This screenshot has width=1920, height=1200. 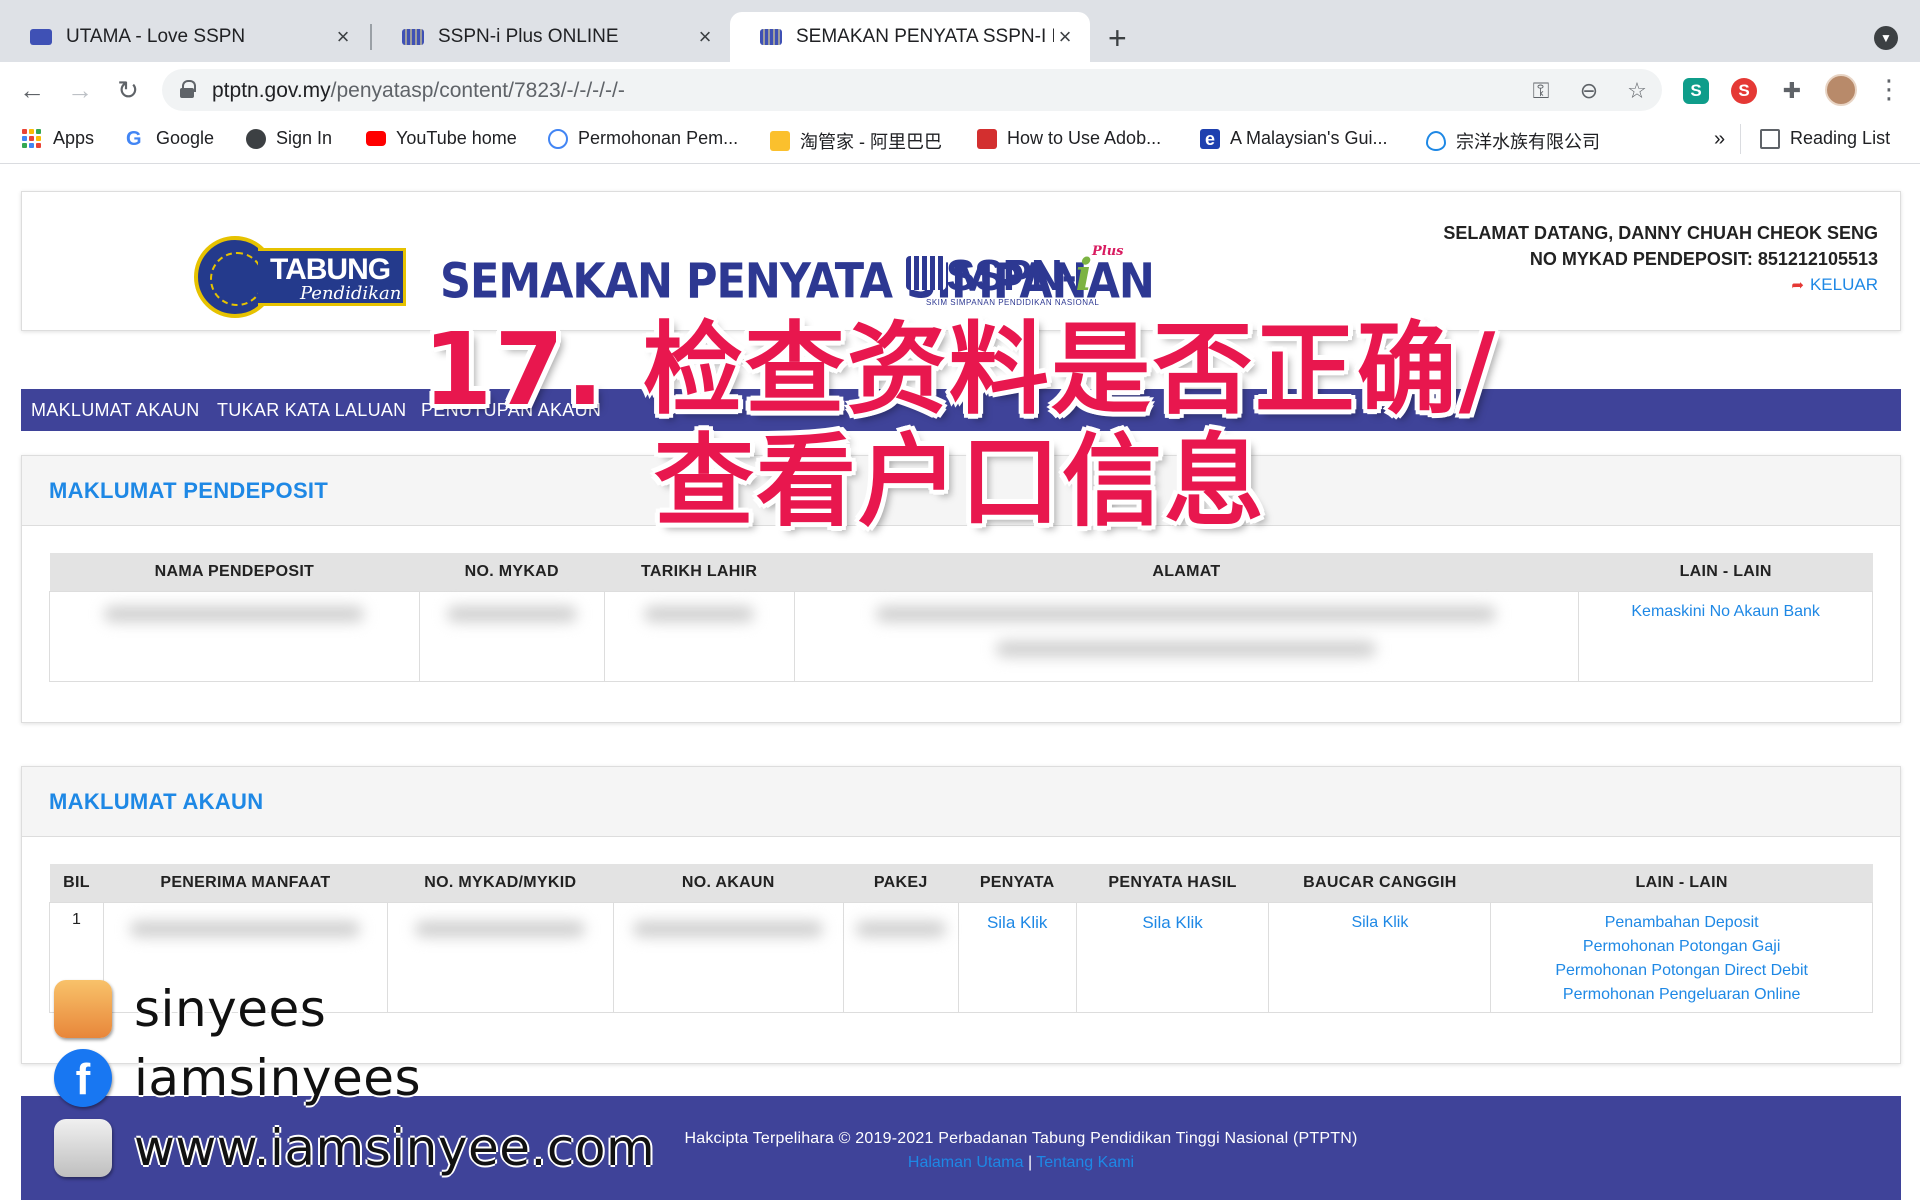 I want to click on tab-search-chevron-icon: ▼, so click(x=1886, y=38).